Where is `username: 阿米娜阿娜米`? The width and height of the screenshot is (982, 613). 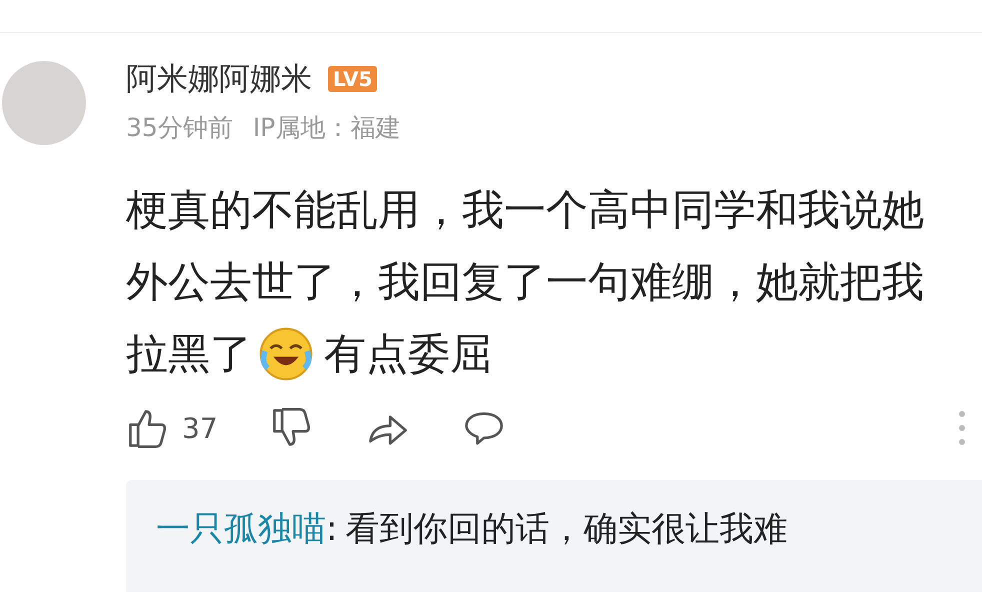 username: 阿米娜阿娜米 is located at coordinates (219, 79).